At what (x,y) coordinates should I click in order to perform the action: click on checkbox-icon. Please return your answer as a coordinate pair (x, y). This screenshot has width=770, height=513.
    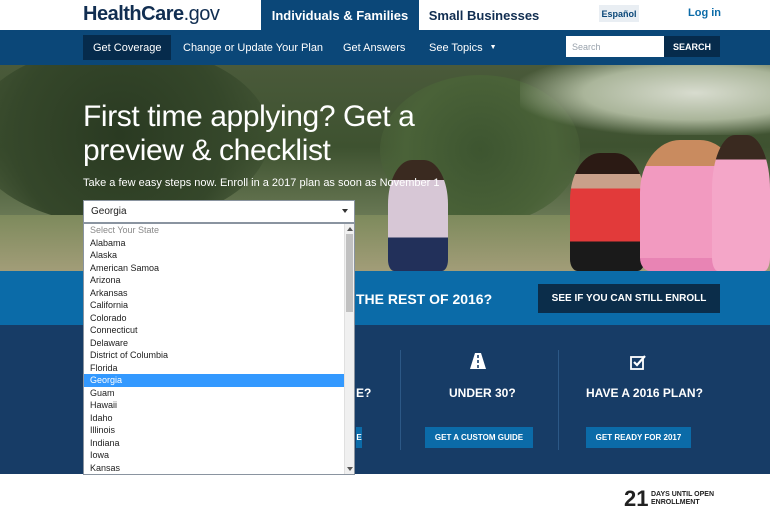
    Looking at the image, I should click on (638, 364).